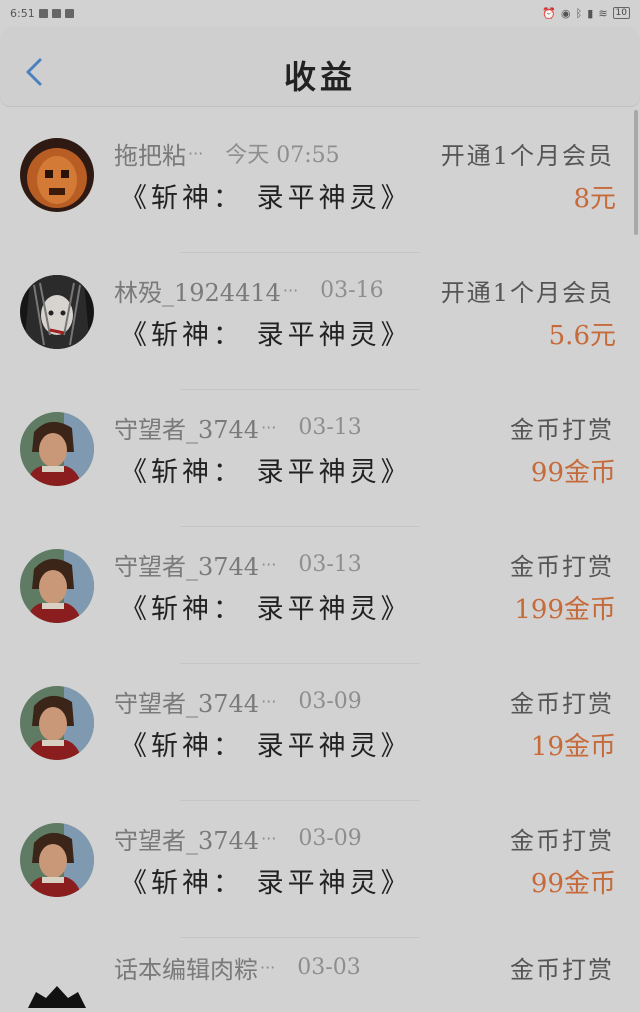 This screenshot has height=1012, width=640. I want to click on row-header: 拖把粘 ··· 今天 07:55 开通1个月会员, so click(364, 153).